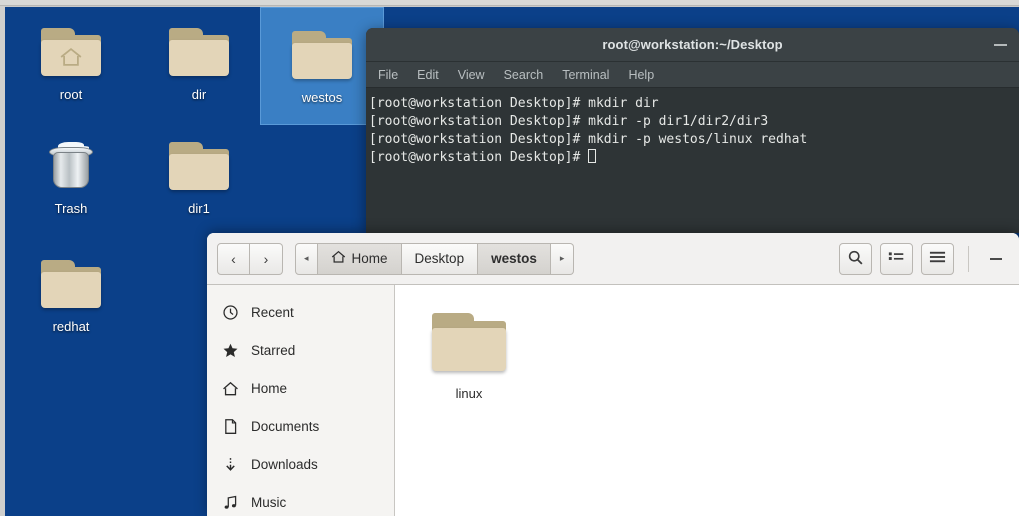 This screenshot has height=516, width=1019. I want to click on sidebar-item-documents: Documents, so click(300, 426).